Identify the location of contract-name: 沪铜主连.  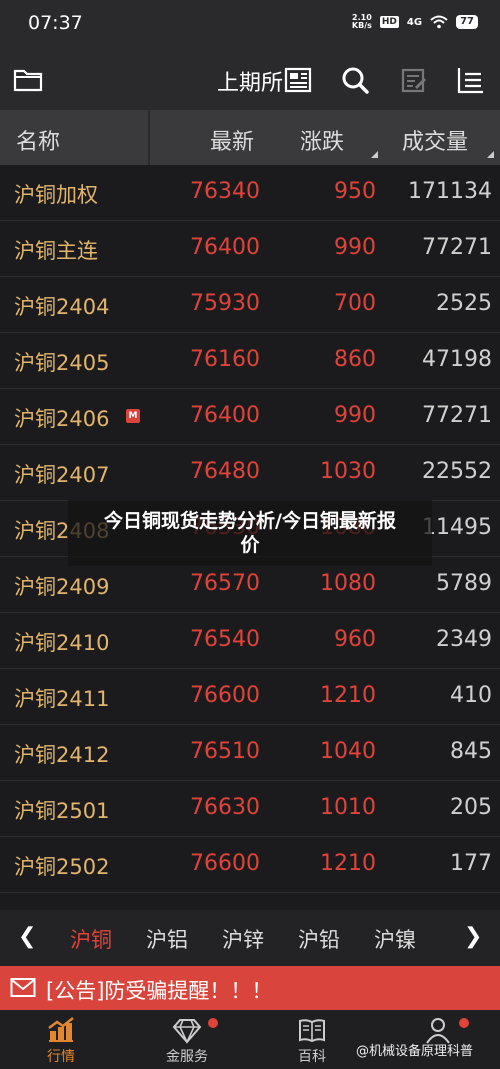
(56, 251).